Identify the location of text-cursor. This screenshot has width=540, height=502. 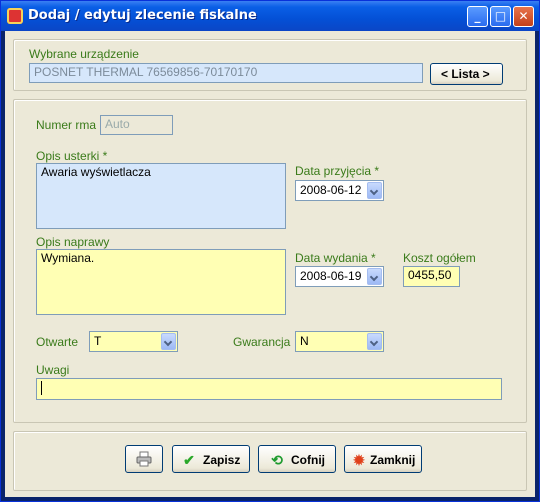
(41, 387).